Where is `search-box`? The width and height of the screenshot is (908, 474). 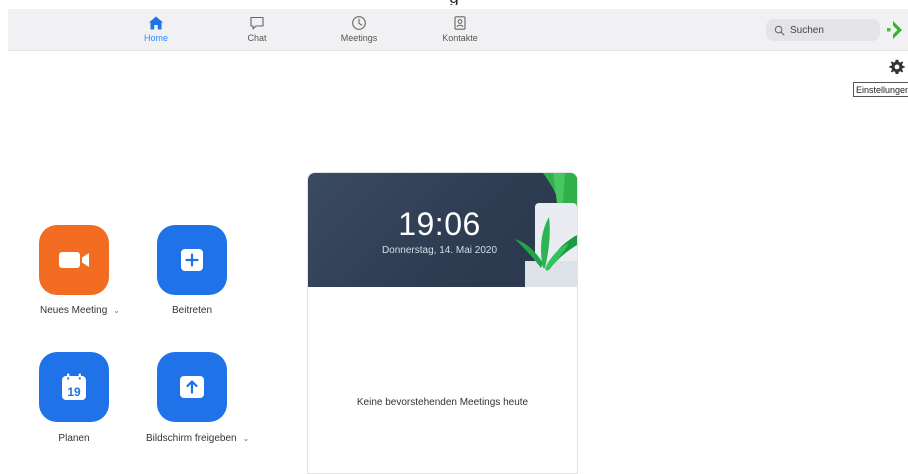
search-box is located at coordinates (823, 30).